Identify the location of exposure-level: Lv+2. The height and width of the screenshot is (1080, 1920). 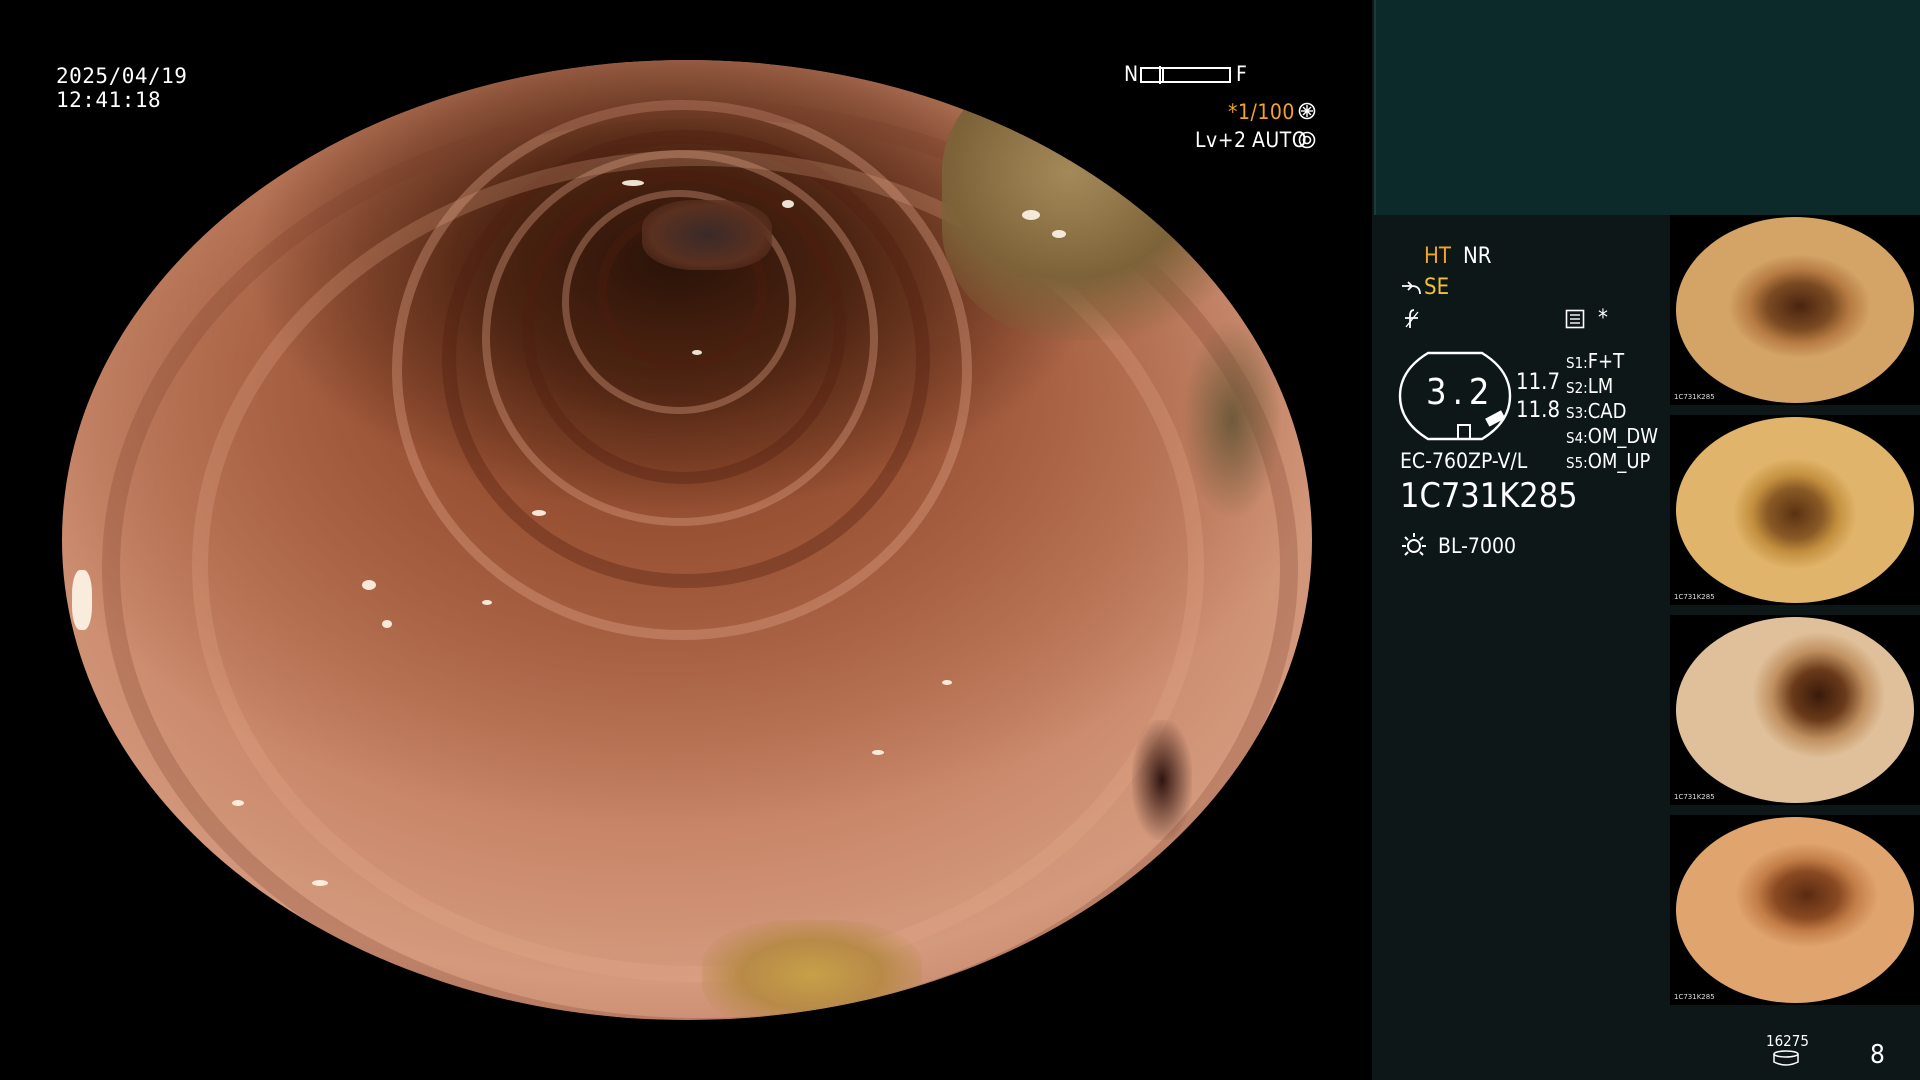
(1221, 140).